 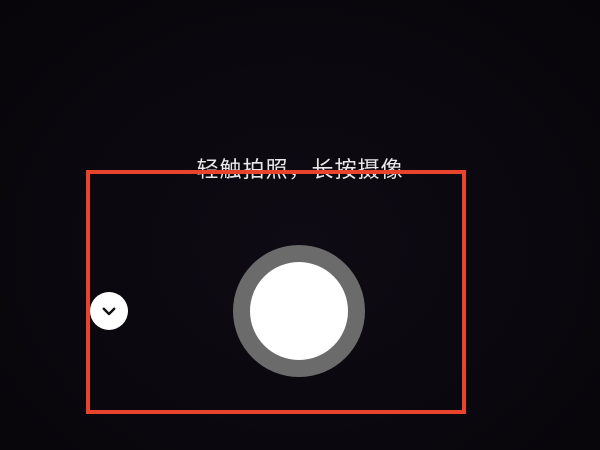 I want to click on chevron-down-icon, so click(x=109, y=311).